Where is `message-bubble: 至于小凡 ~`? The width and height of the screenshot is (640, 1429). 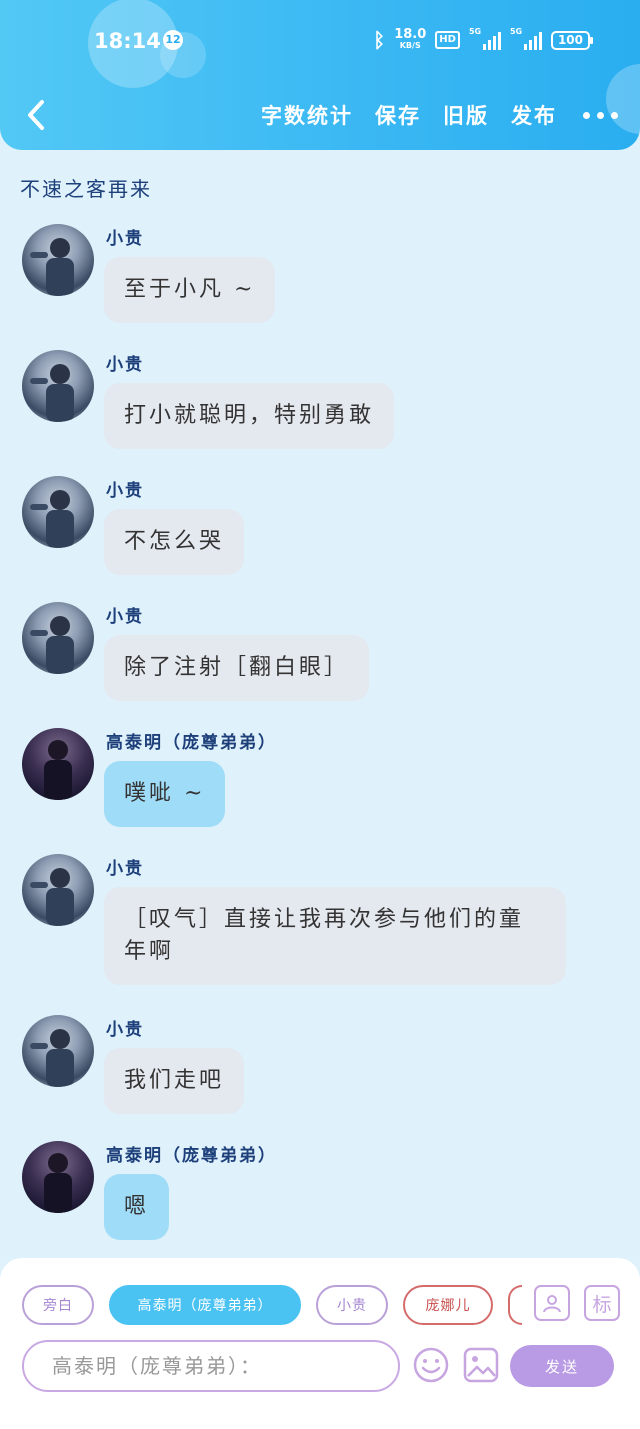
message-bubble: 至于小凡 ~ is located at coordinates (190, 290).